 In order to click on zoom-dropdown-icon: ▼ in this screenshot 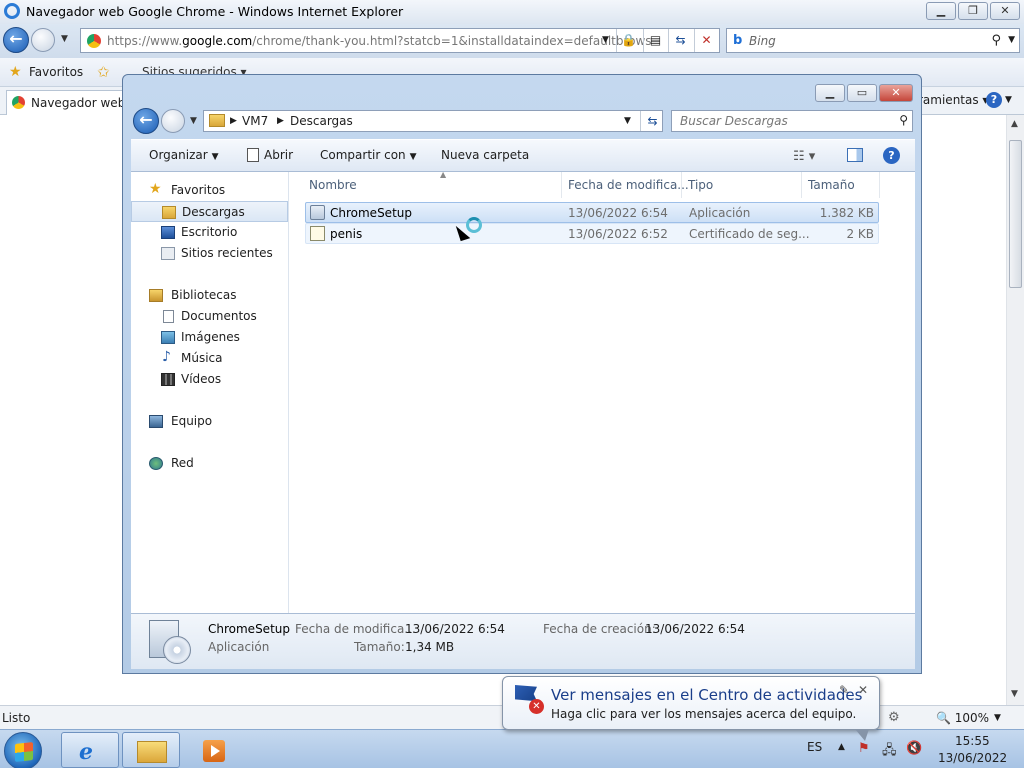, I will do `click(997, 718)`.